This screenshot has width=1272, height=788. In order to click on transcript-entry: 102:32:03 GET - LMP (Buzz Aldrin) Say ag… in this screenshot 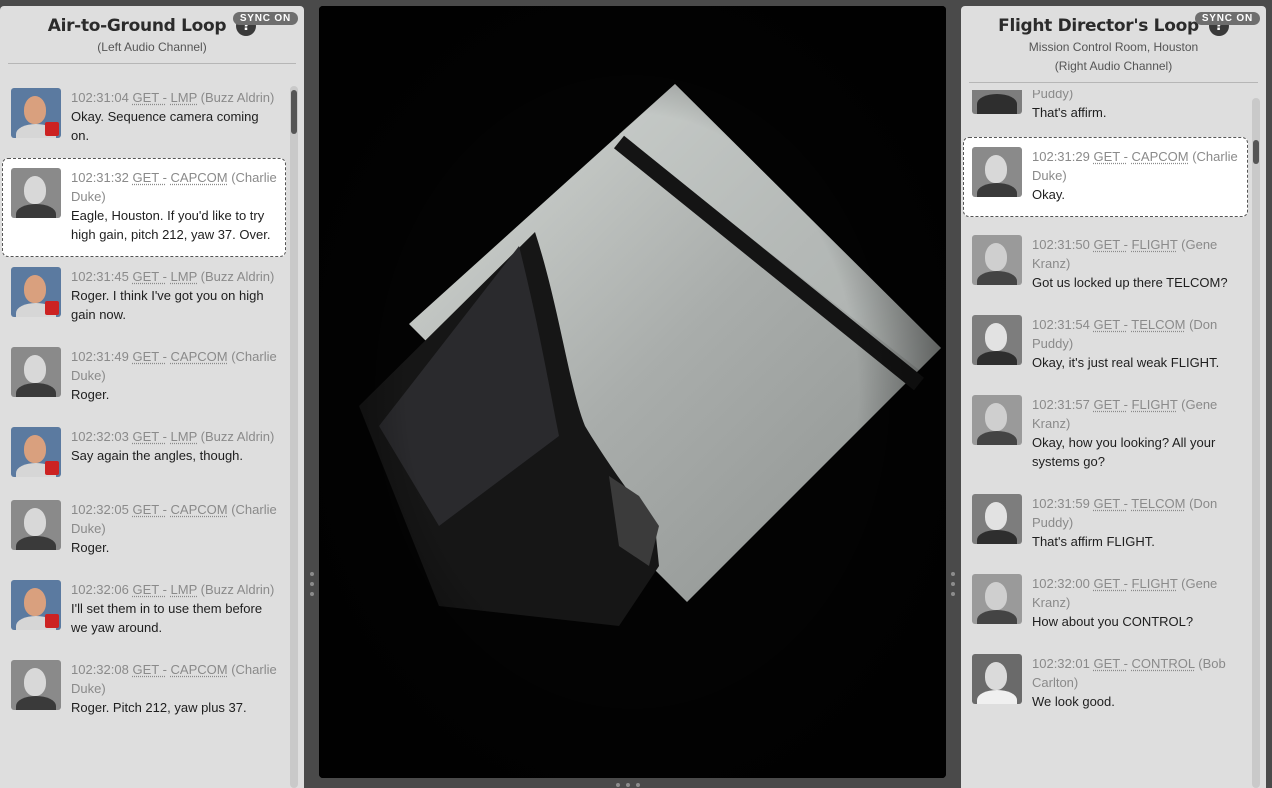, I will do `click(144, 453)`.